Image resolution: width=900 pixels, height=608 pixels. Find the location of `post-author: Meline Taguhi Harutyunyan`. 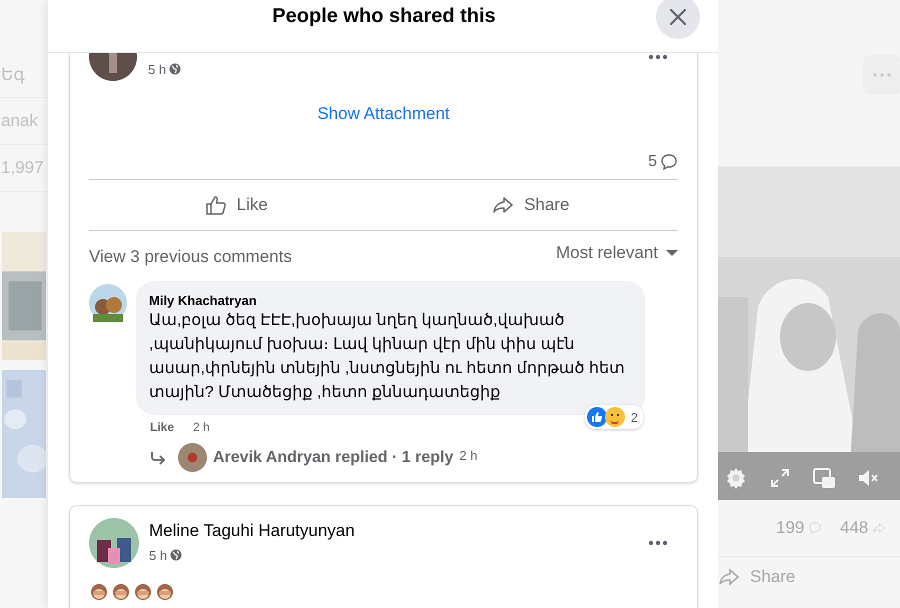

post-author: Meline Taguhi Harutyunyan is located at coordinates (252, 531).